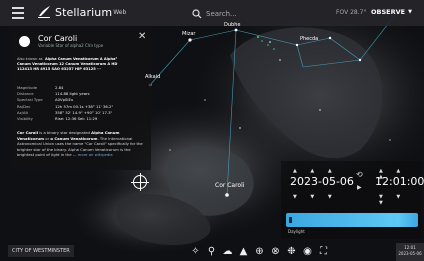  What do you see at coordinates (291, 251) in the screenshot?
I see `nebulae-icon: ❉` at bounding box center [291, 251].